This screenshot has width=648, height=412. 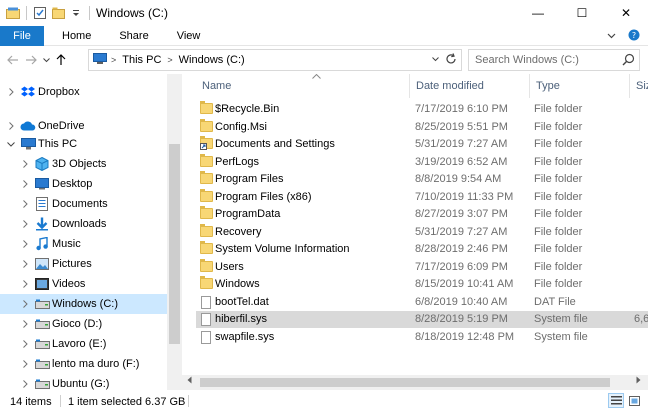 What do you see at coordinates (241, 126) in the screenshot?
I see `file-name: Config.Msi` at bounding box center [241, 126].